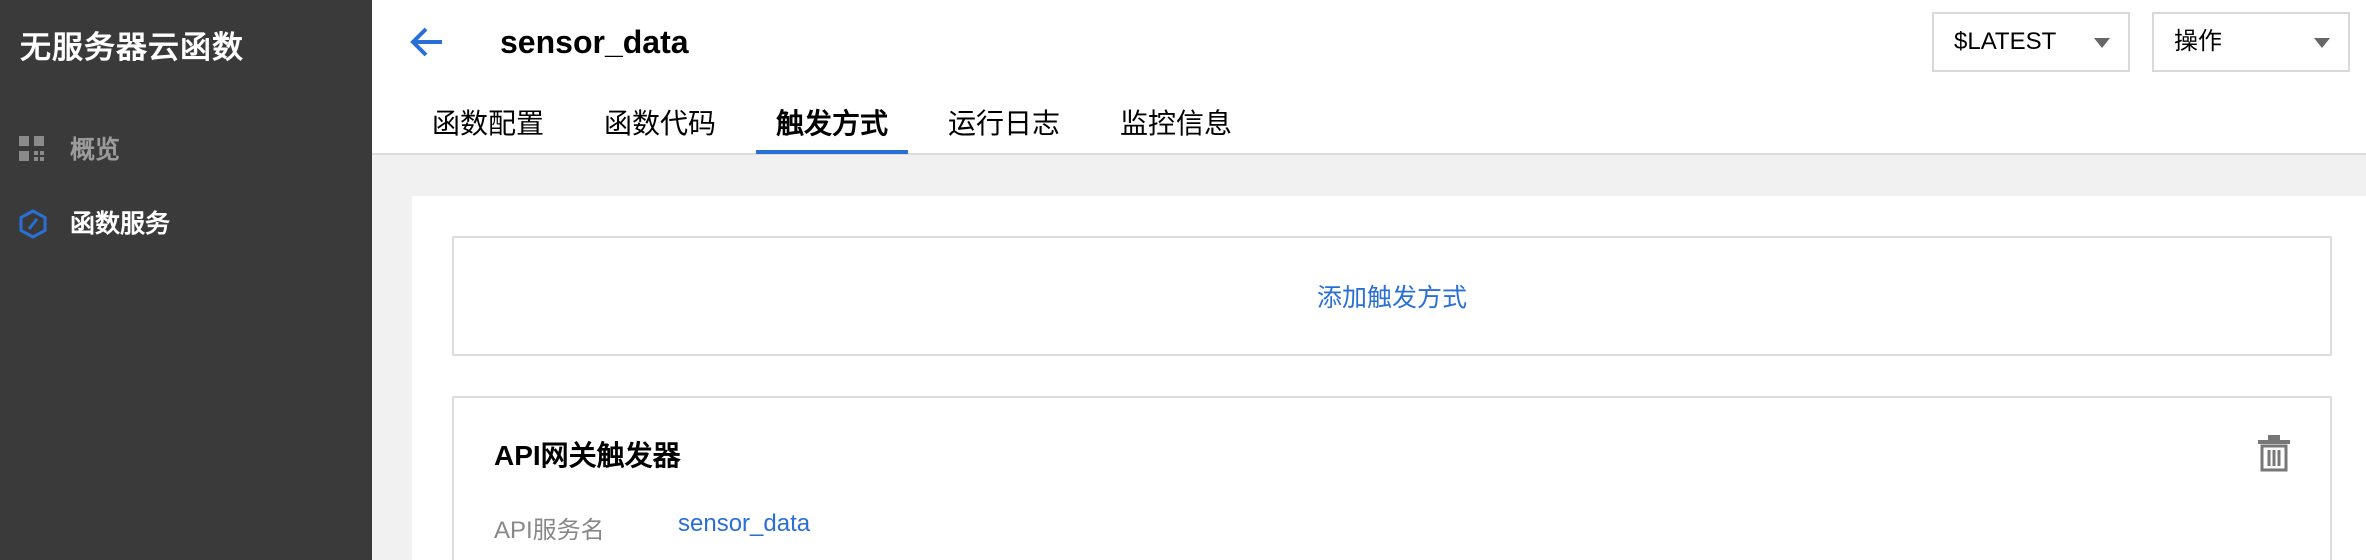  Describe the element at coordinates (186, 222) in the screenshot. I see `sidebar-item-function-service: 函数服务` at that location.